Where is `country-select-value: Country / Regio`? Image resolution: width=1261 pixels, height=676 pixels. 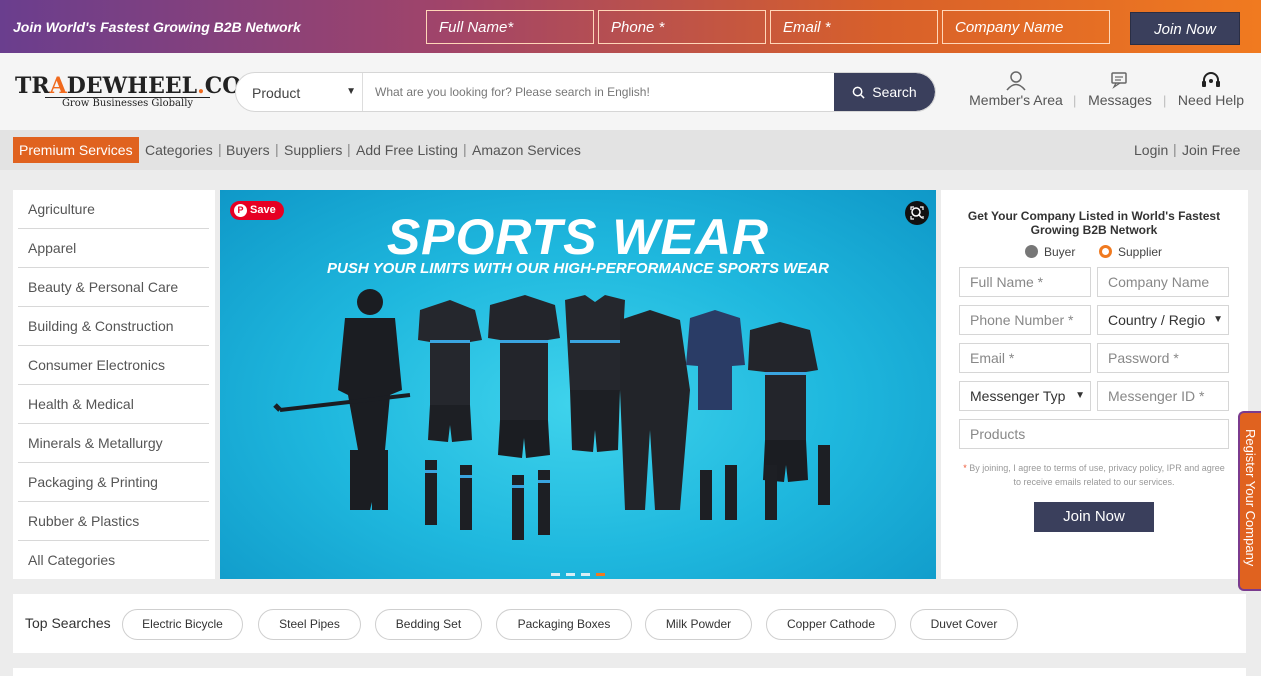 country-select-value: Country / Regio is located at coordinates (1157, 320).